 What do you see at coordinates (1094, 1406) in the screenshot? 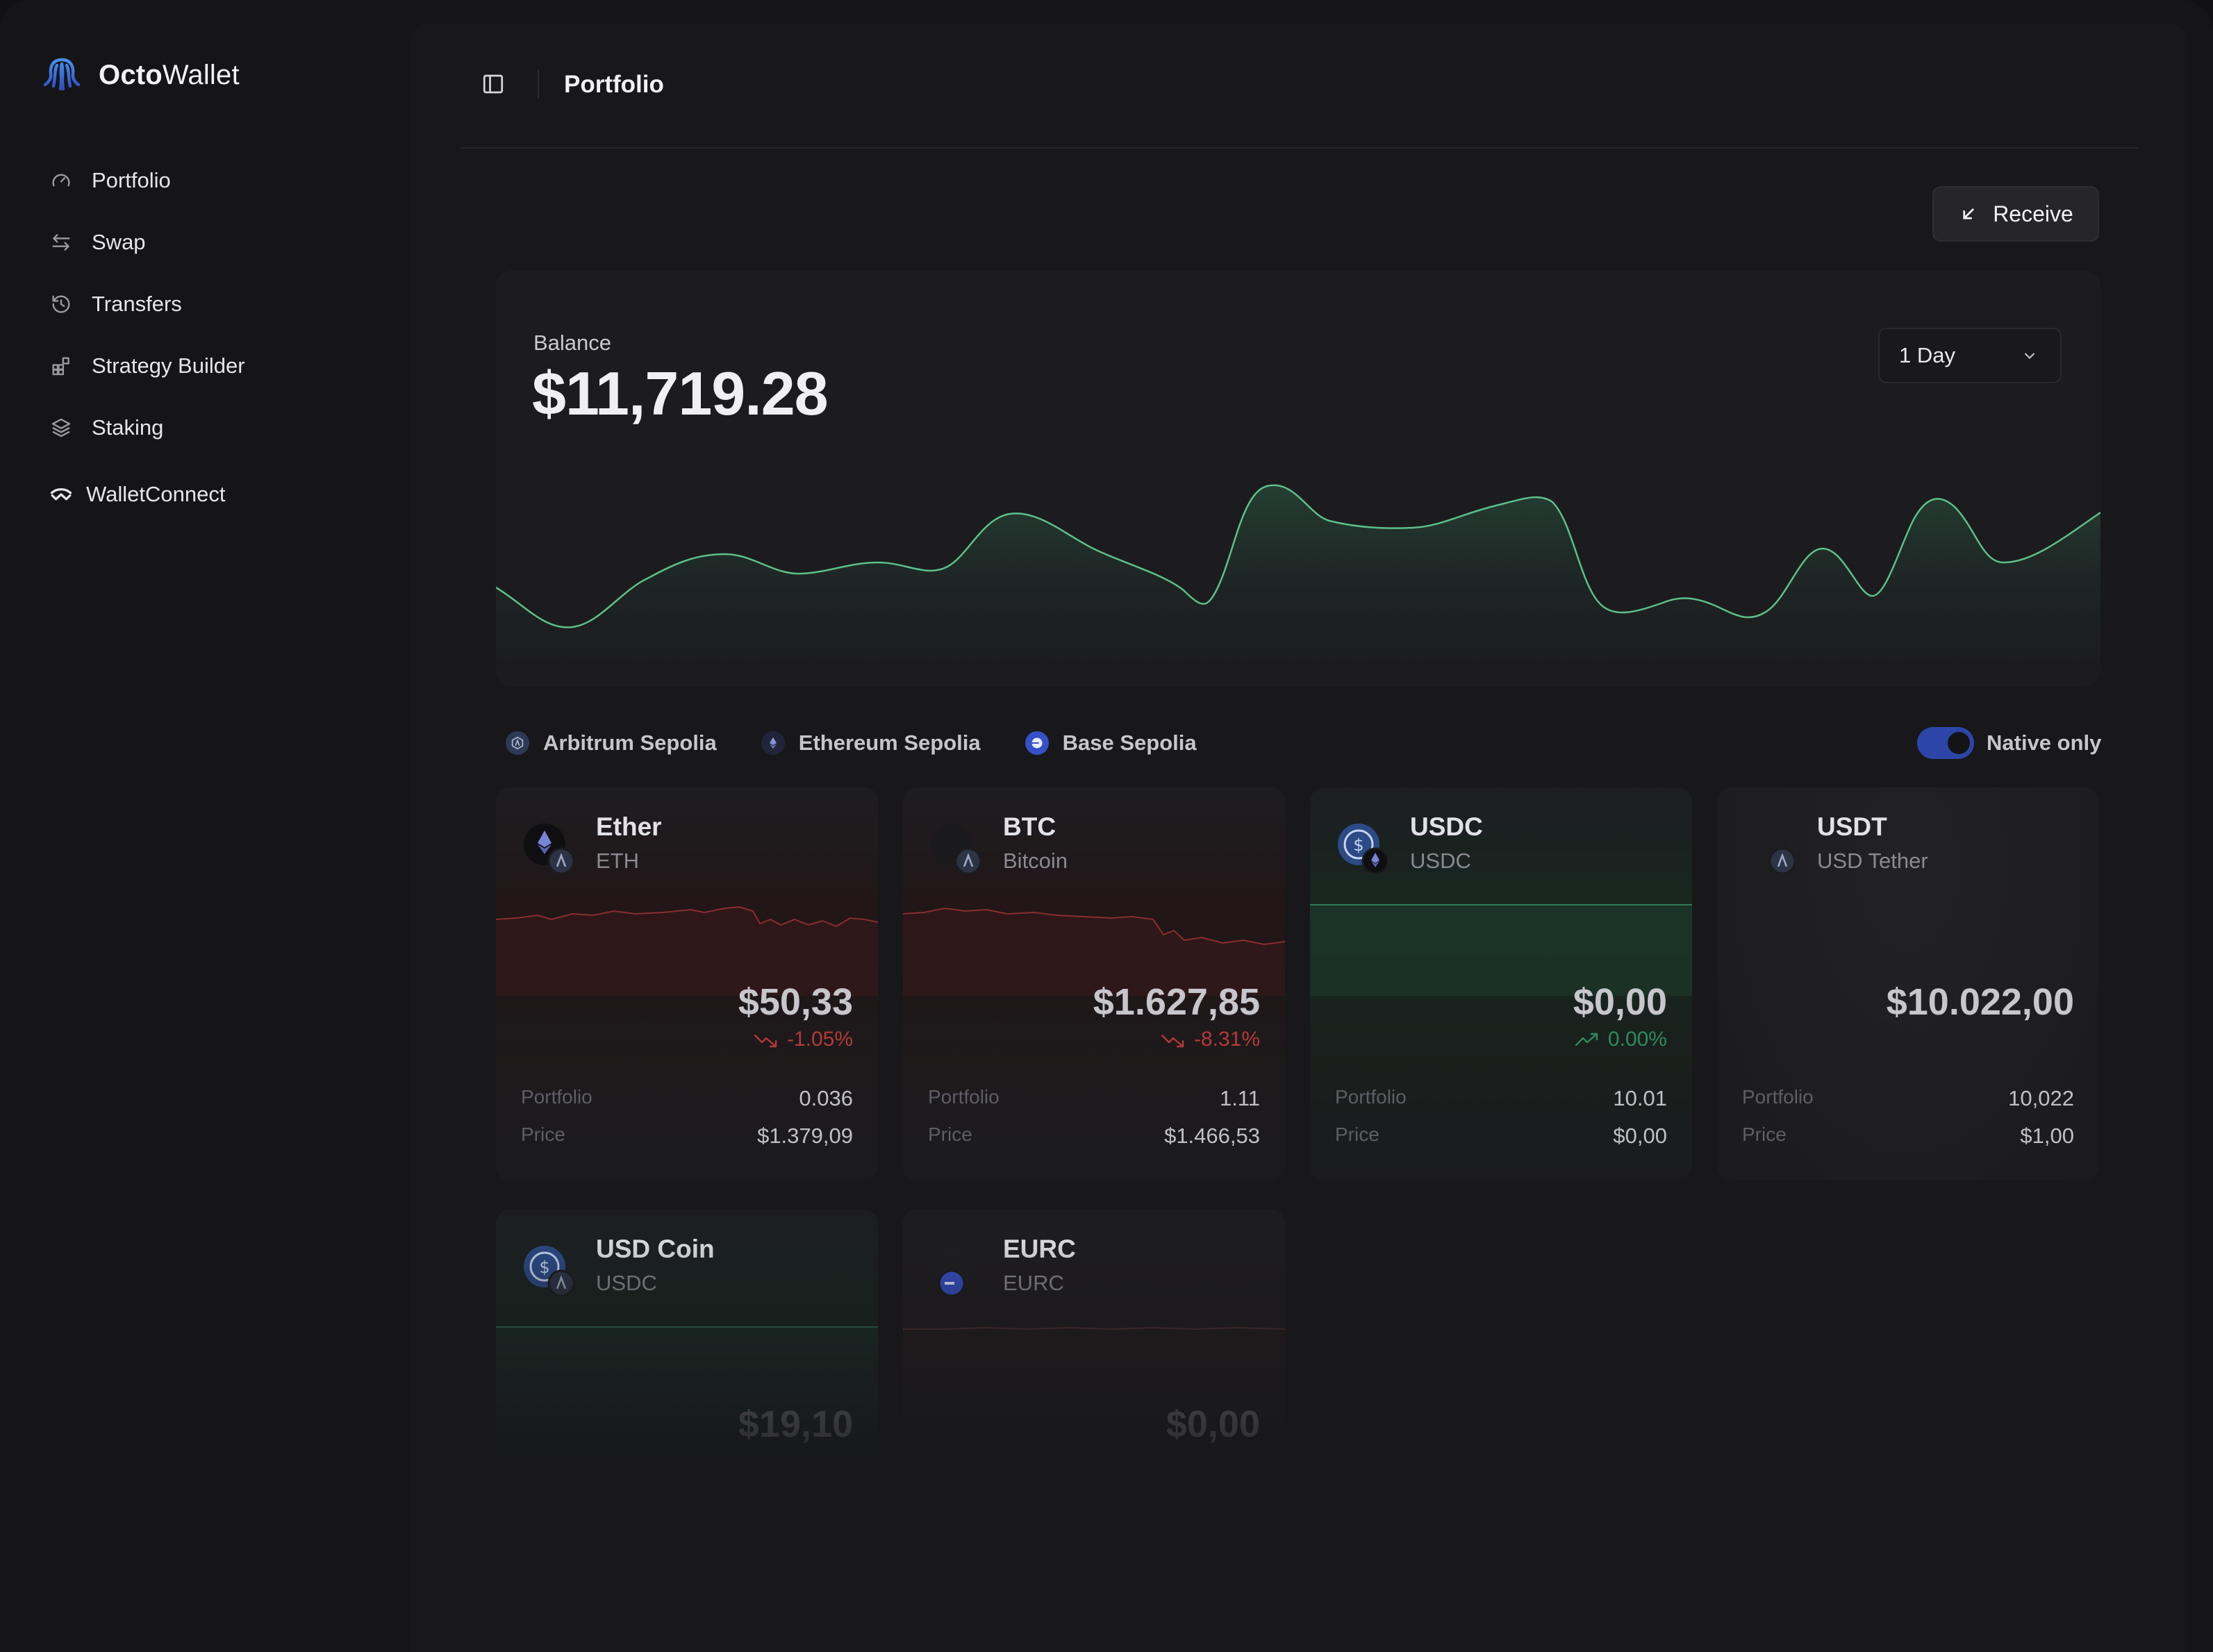
I see `asset-card-eurc: EURC EURC $0,00` at bounding box center [1094, 1406].